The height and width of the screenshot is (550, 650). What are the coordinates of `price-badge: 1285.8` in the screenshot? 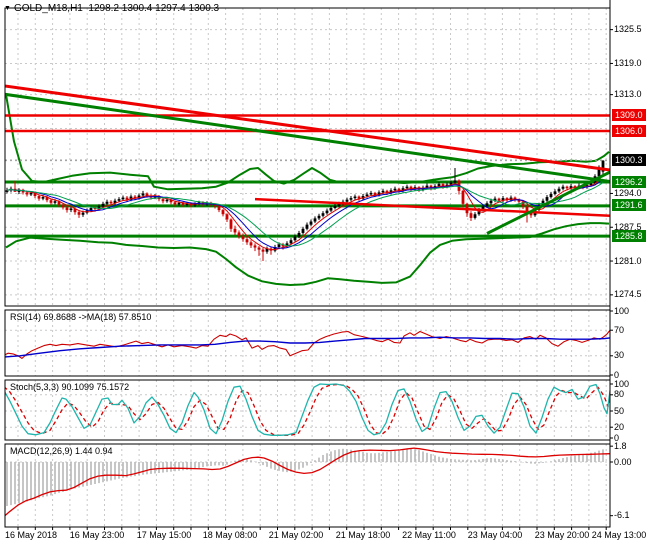 It's located at (629, 235).